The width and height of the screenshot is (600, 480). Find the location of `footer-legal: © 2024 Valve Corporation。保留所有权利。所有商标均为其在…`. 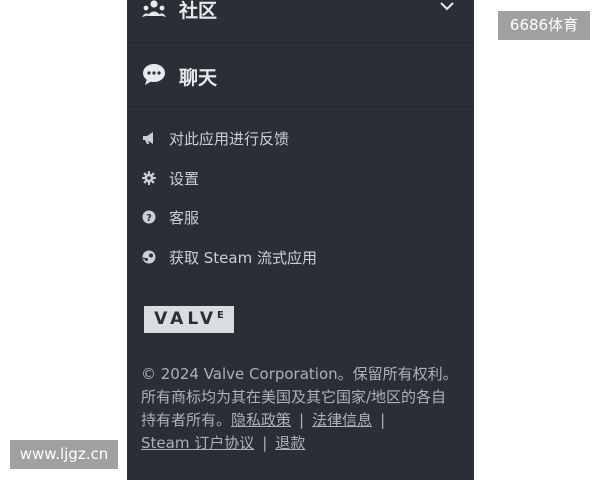

footer-legal: © 2024 Valve Corporation。保留所有权利。所有商标均为其在… is located at coordinates (300, 409).